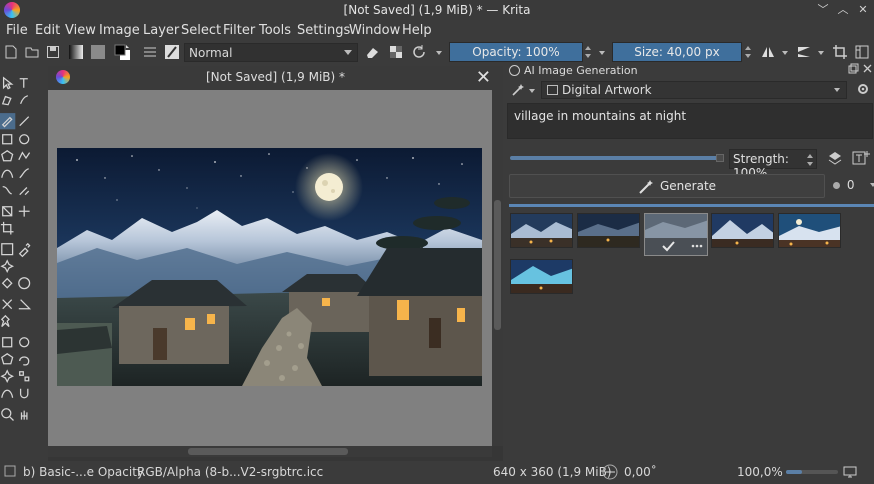 This screenshot has height=484, width=874. I want to click on horizontal-scroll-thumb, so click(268, 451).